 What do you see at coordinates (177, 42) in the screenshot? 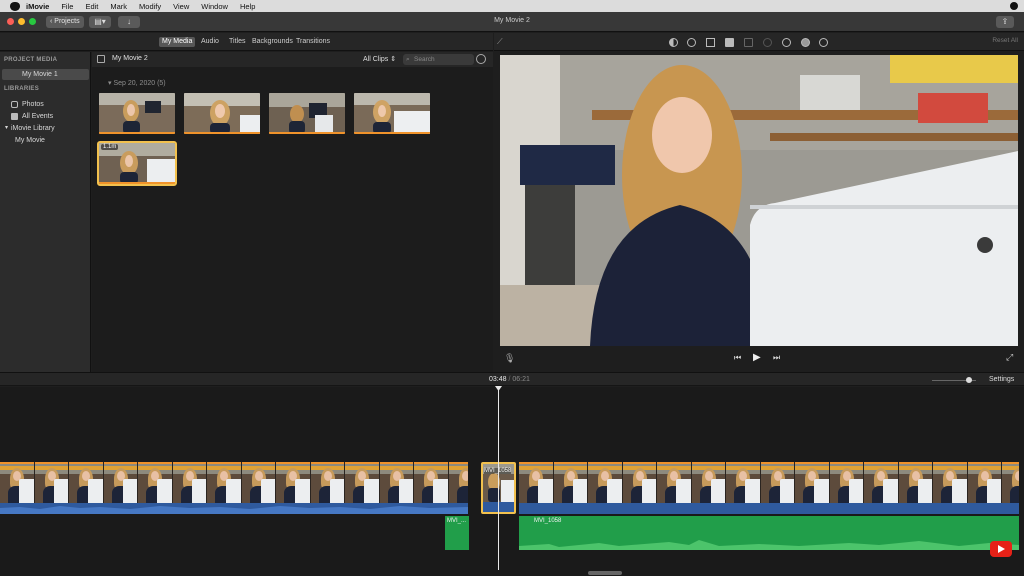
I see `tab-my-media: My Media` at bounding box center [177, 42].